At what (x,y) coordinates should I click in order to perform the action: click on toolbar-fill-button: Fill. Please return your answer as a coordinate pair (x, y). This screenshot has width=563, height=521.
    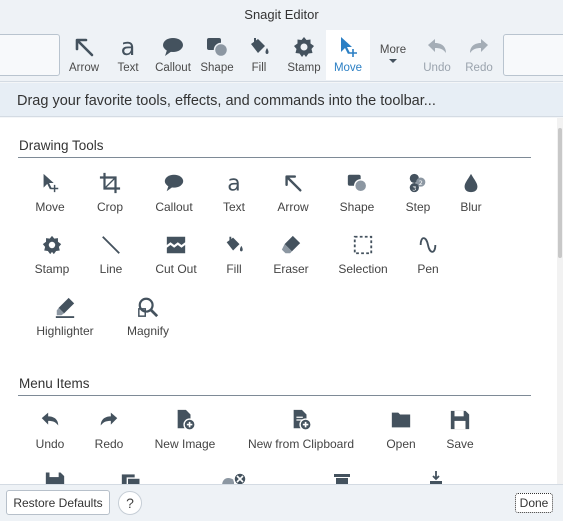
    Looking at the image, I should click on (259, 55).